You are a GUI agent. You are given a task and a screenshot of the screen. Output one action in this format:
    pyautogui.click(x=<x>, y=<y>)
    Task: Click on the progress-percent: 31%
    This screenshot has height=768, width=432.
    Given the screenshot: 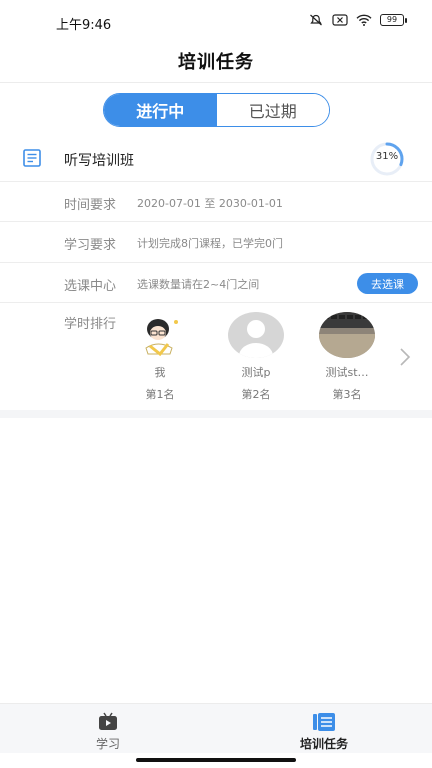 What is the action you would take?
    pyautogui.click(x=387, y=156)
    